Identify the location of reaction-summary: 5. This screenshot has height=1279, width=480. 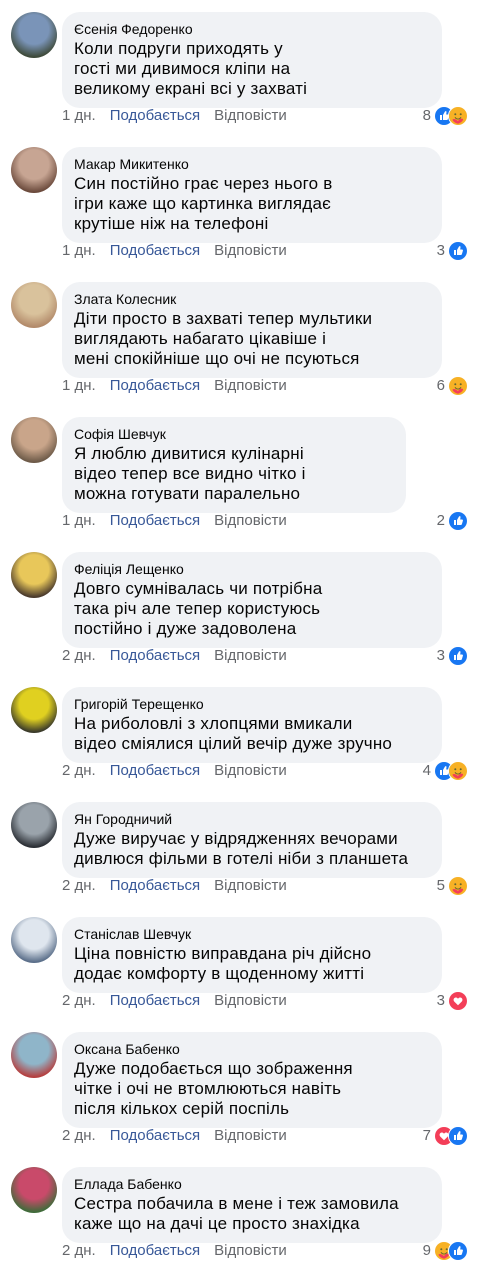
(452, 886).